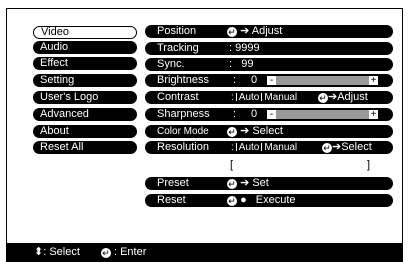 This screenshot has height=262, width=409. I want to click on row-tracking: Tracking : 9999, so click(269, 48).